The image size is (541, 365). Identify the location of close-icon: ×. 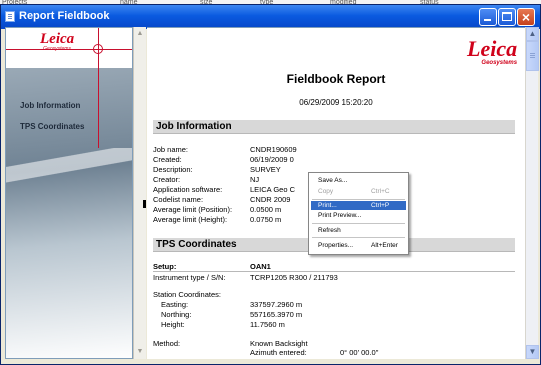
(526, 17).